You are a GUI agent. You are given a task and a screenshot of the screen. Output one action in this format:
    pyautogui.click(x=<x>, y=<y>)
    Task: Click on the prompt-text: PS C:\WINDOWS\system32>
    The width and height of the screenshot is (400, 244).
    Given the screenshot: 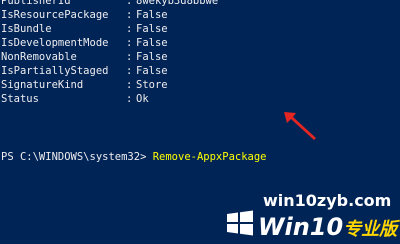 What is the action you would take?
    pyautogui.click(x=77, y=157)
    